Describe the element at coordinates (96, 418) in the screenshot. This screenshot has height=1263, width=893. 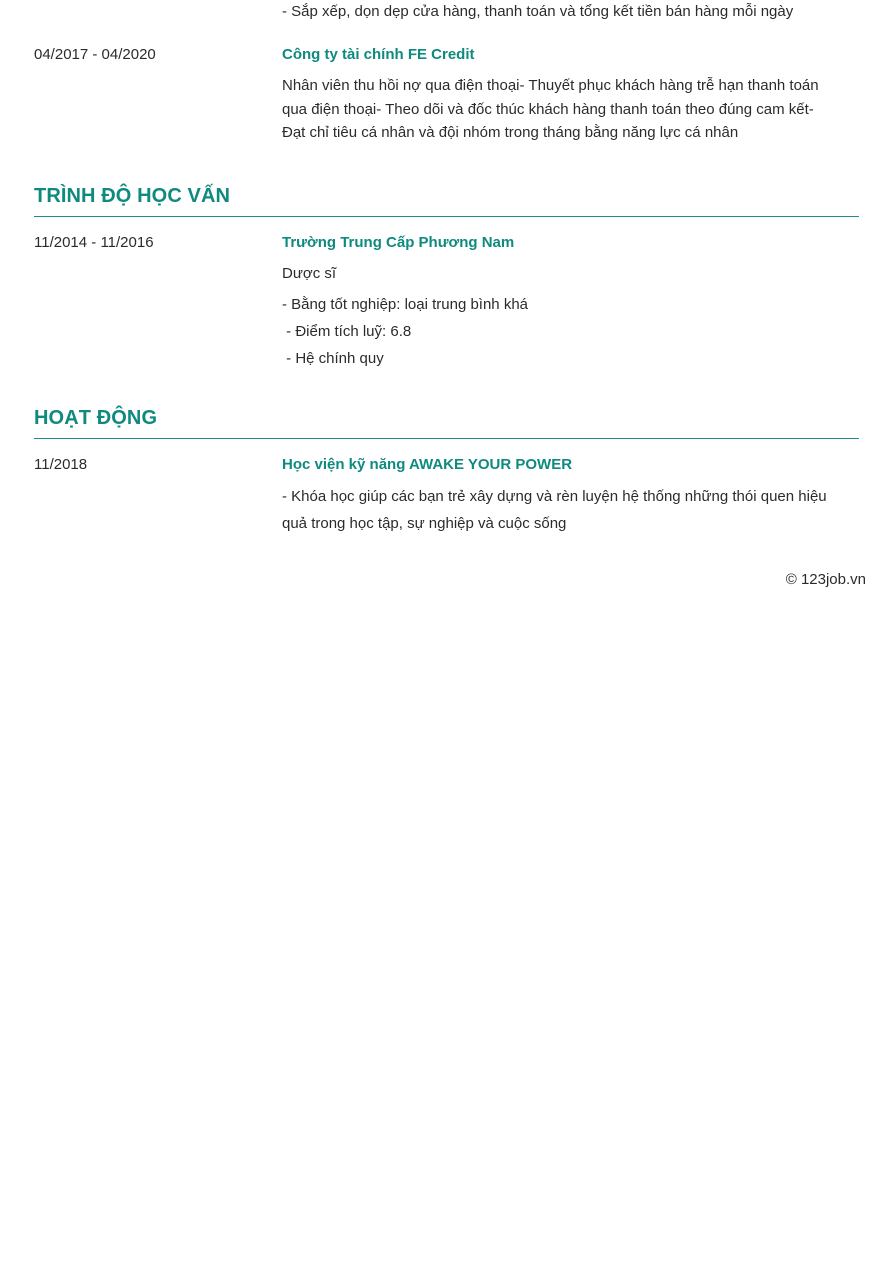
I see `activities-section-title: HOẠT ĐỘNG` at that location.